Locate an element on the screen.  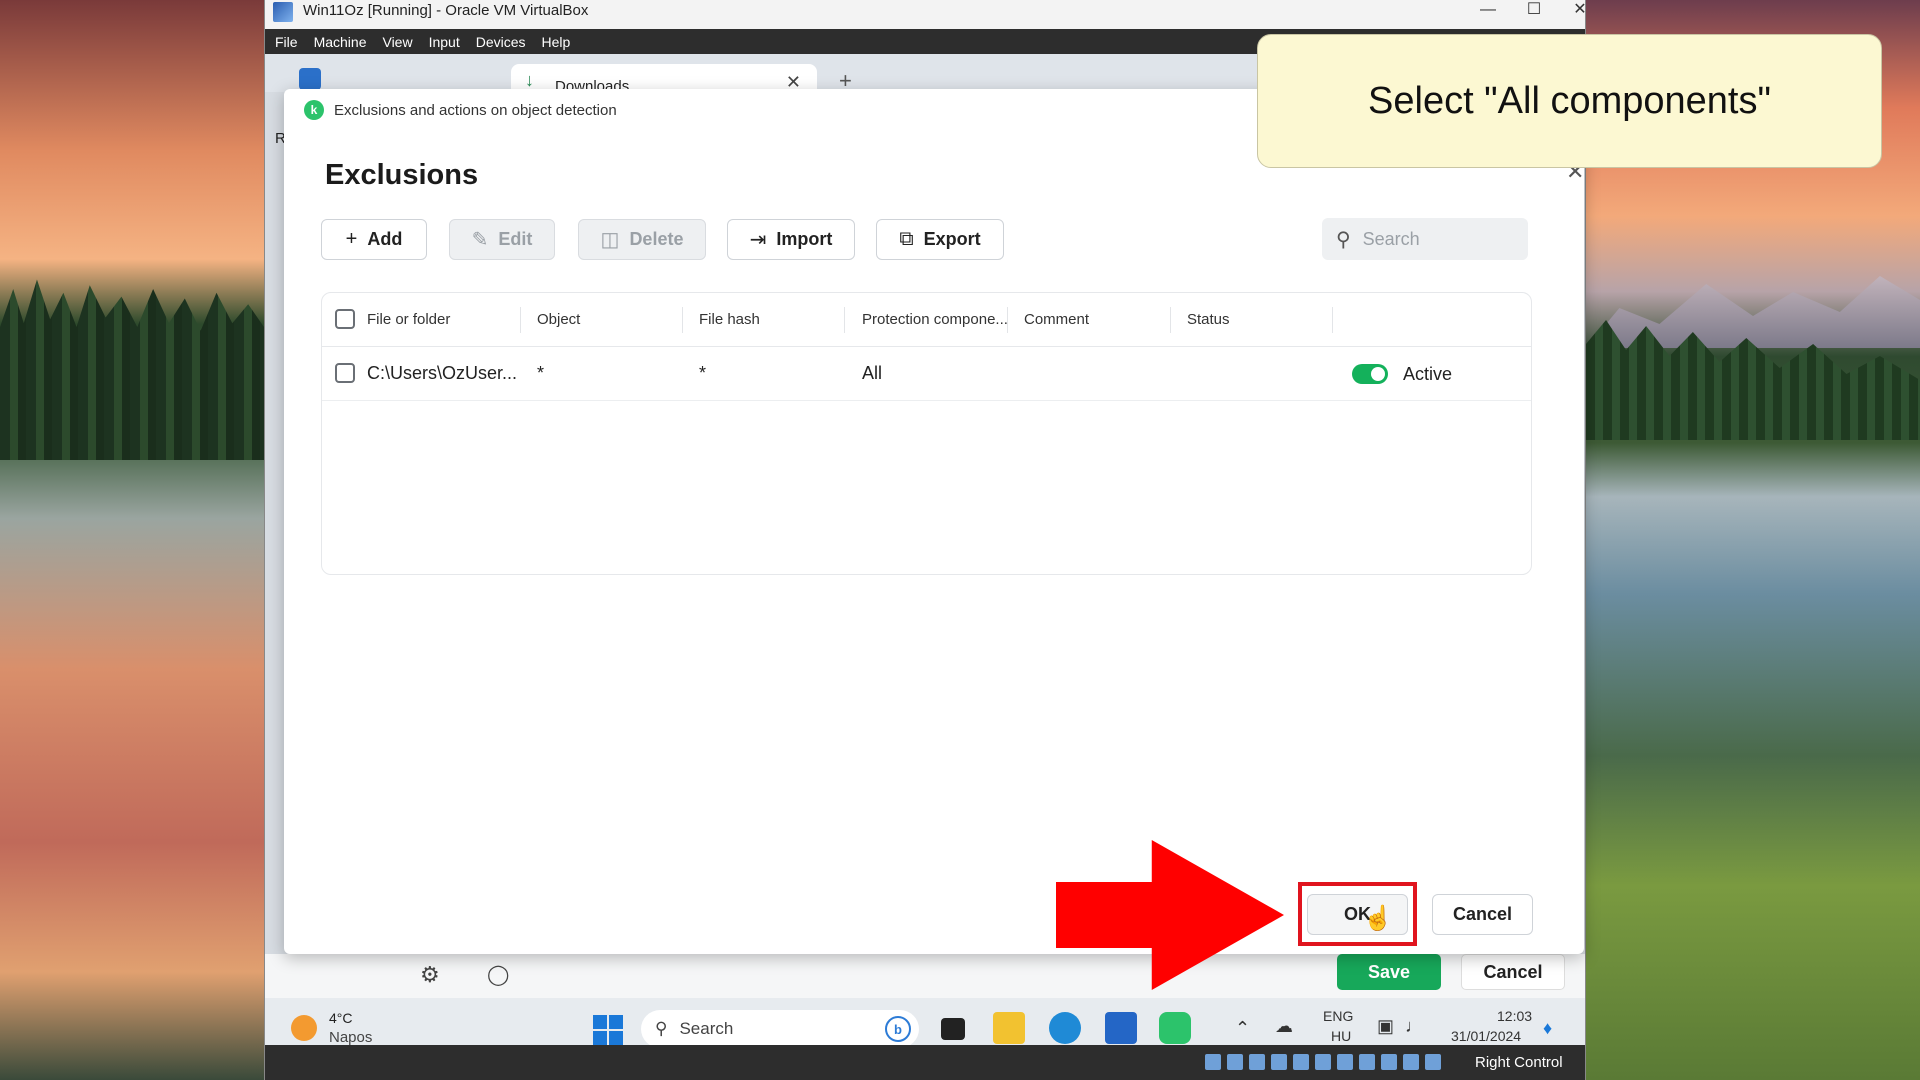
edit-button: ✎ Edit is located at coordinates (502, 239).